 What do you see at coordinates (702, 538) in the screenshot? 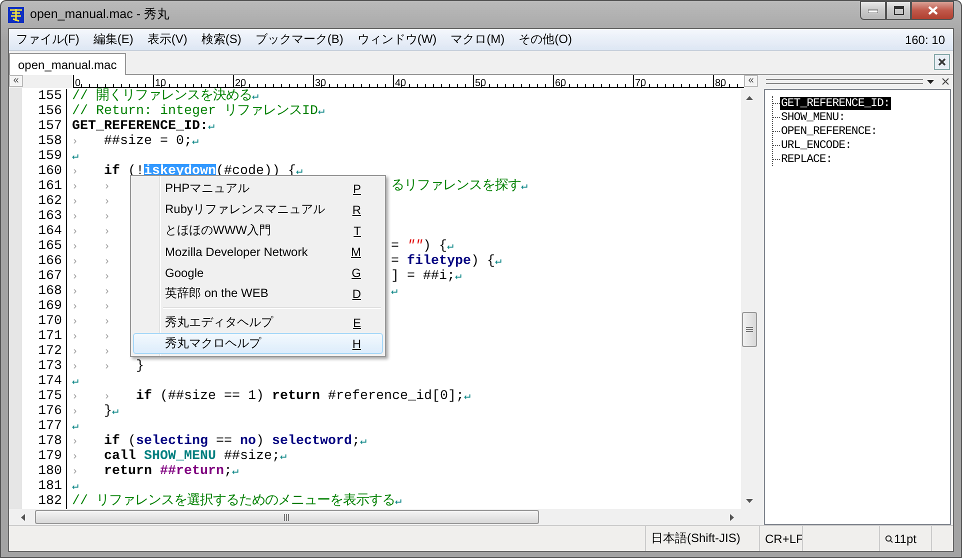
I see `encoding-status: 日本語(Shift-JIS)` at bounding box center [702, 538].